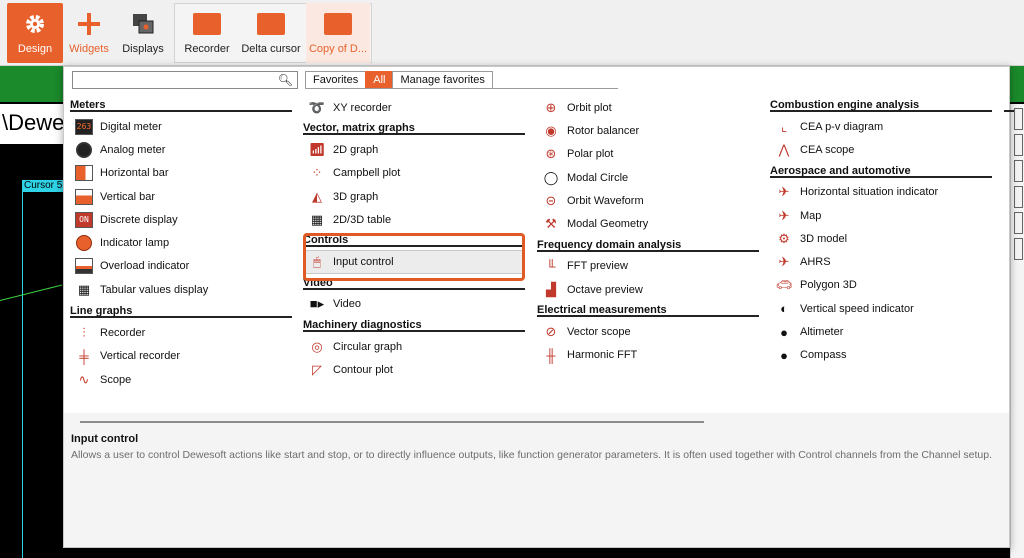 This screenshot has height=558, width=1024. I want to click on background-title: \Dewe, so click(32, 124).